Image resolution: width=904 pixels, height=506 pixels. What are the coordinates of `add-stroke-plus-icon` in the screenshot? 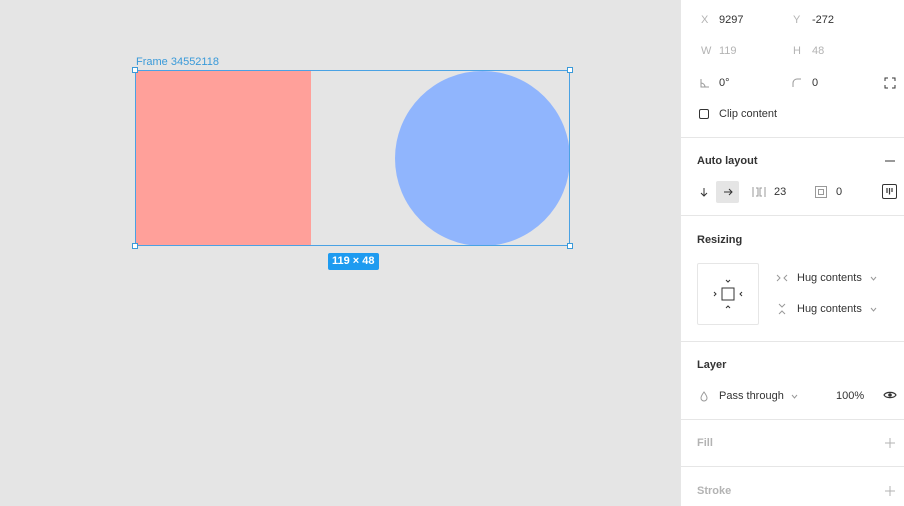 It's located at (890, 491).